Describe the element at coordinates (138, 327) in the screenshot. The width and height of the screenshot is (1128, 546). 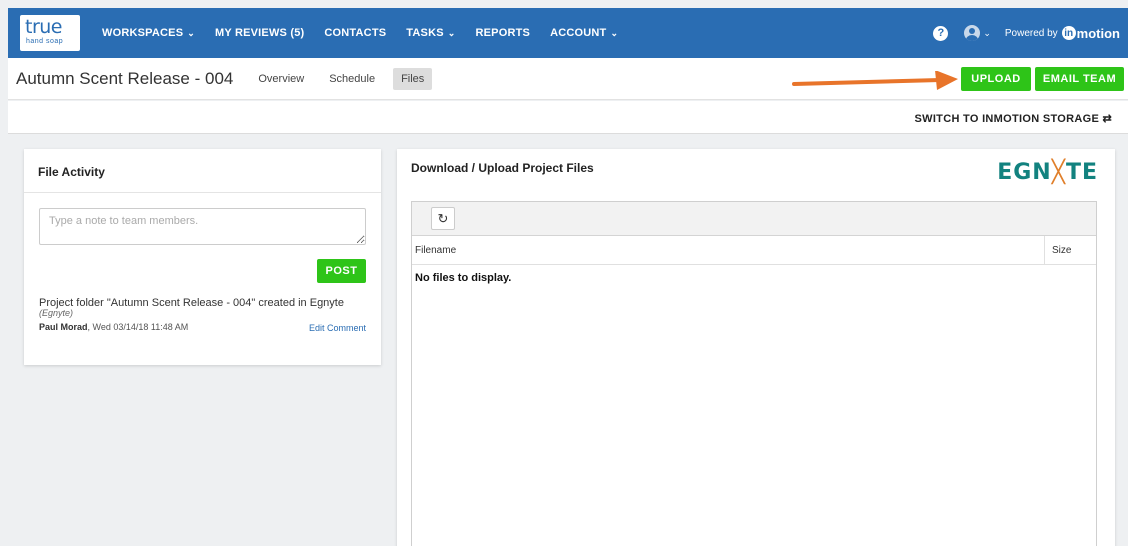
I see `activity-date: , Wed 03/14/18 11:48 AM` at that location.